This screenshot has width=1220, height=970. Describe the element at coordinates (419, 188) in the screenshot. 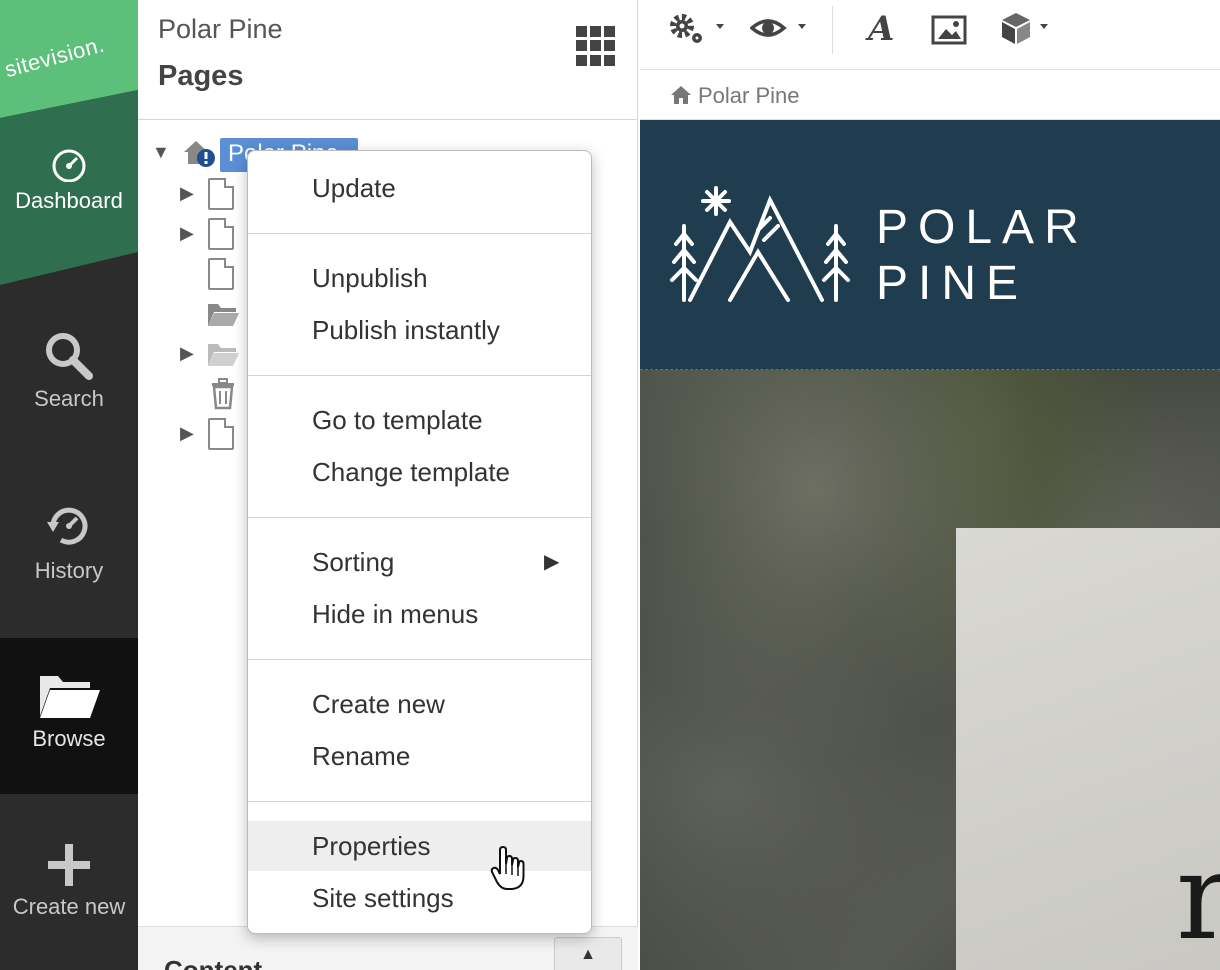

I see `menu-item-update: Update` at that location.